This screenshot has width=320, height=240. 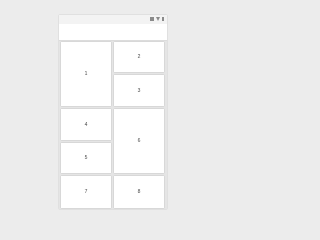 I want to click on status-icons, so click(x=157, y=19).